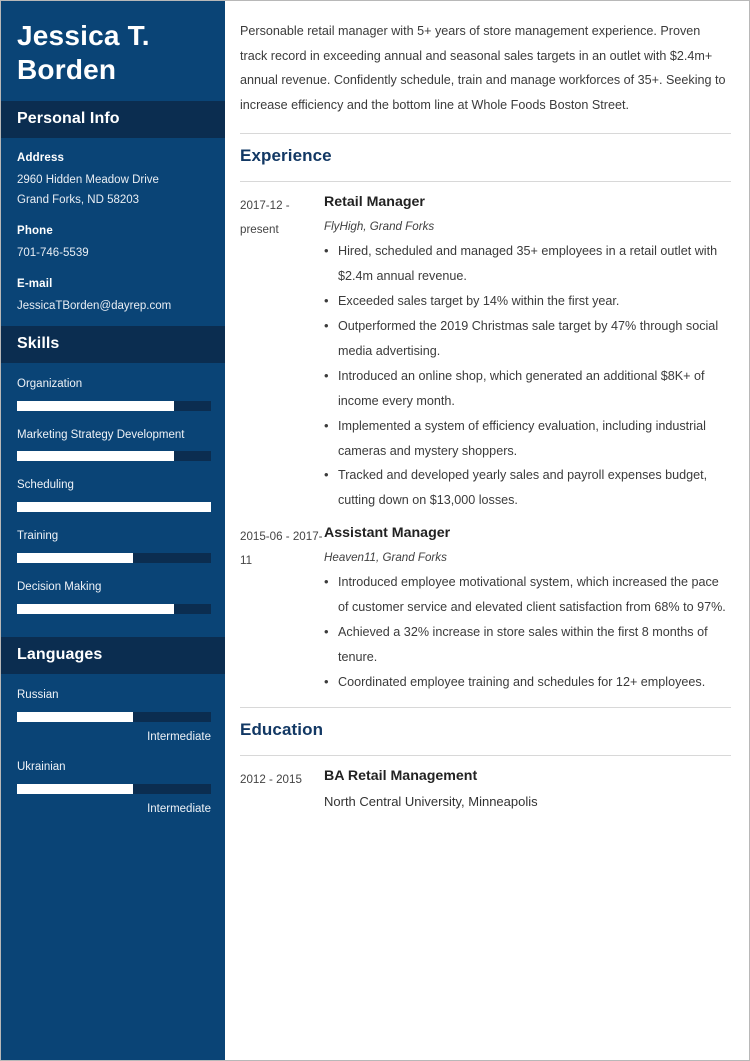 The image size is (750, 1061). Describe the element at coordinates (113, 307) in the screenshot. I see `contact-value-email: JessicaTBorden@dayrep.com` at that location.